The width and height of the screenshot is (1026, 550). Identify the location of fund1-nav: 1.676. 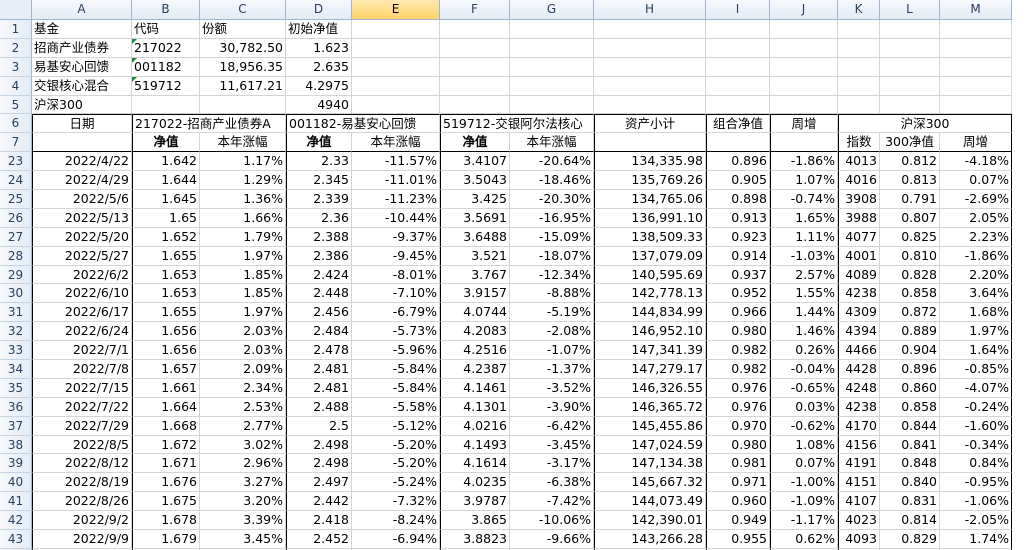
(166, 483).